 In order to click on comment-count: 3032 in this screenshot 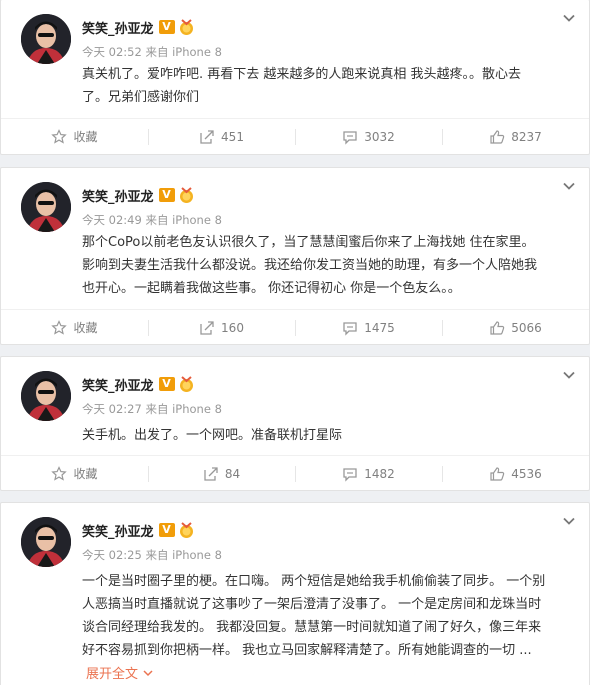, I will do `click(379, 136)`.